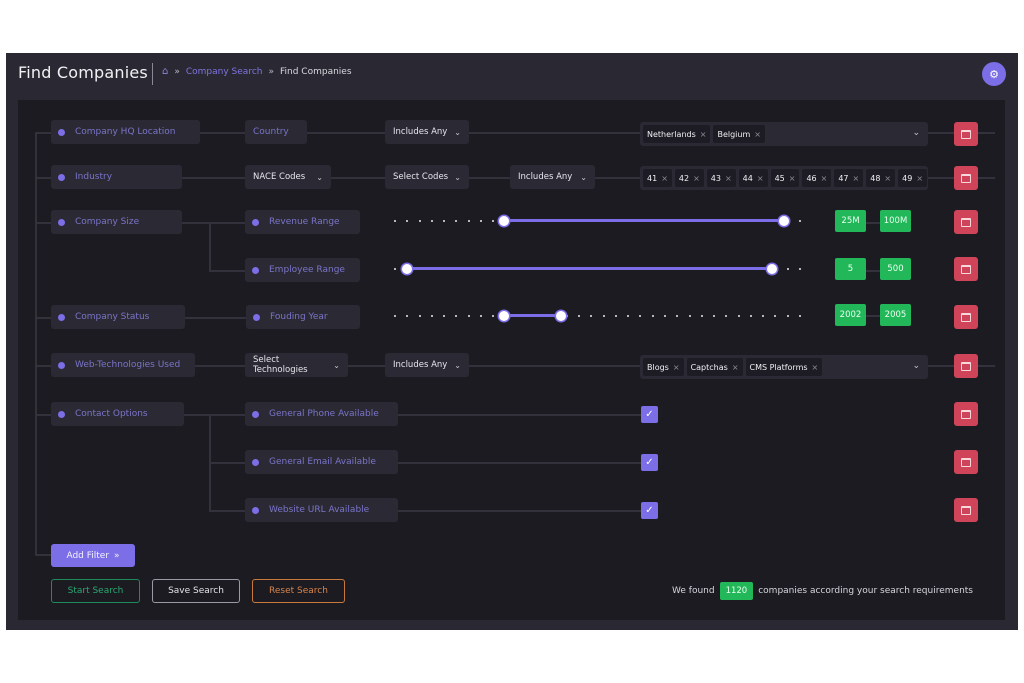  I want to click on result-count-badge: 1120, so click(736, 591).